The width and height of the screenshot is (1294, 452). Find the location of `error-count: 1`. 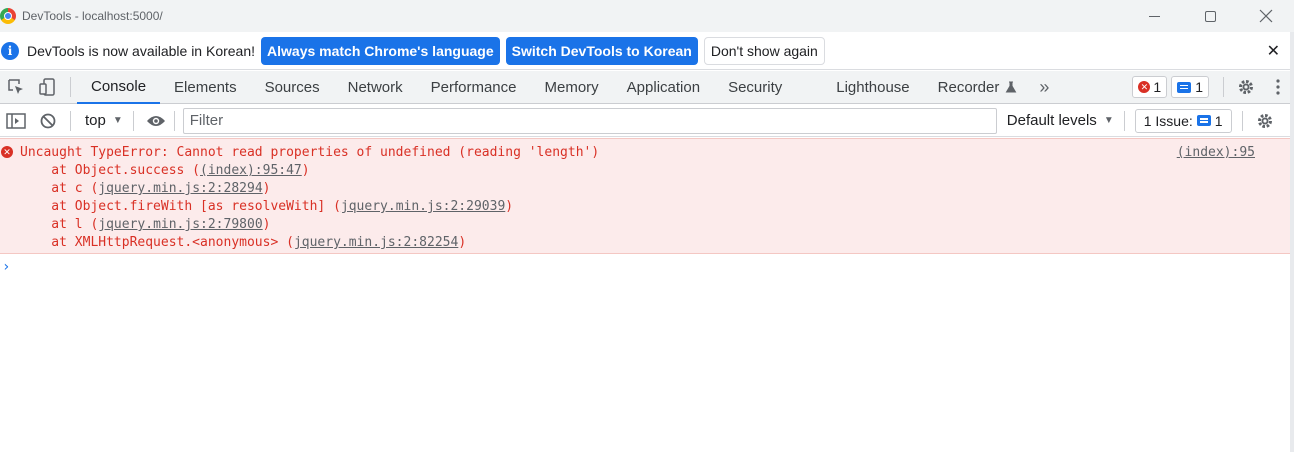

error-count: 1 is located at coordinates (1157, 87).